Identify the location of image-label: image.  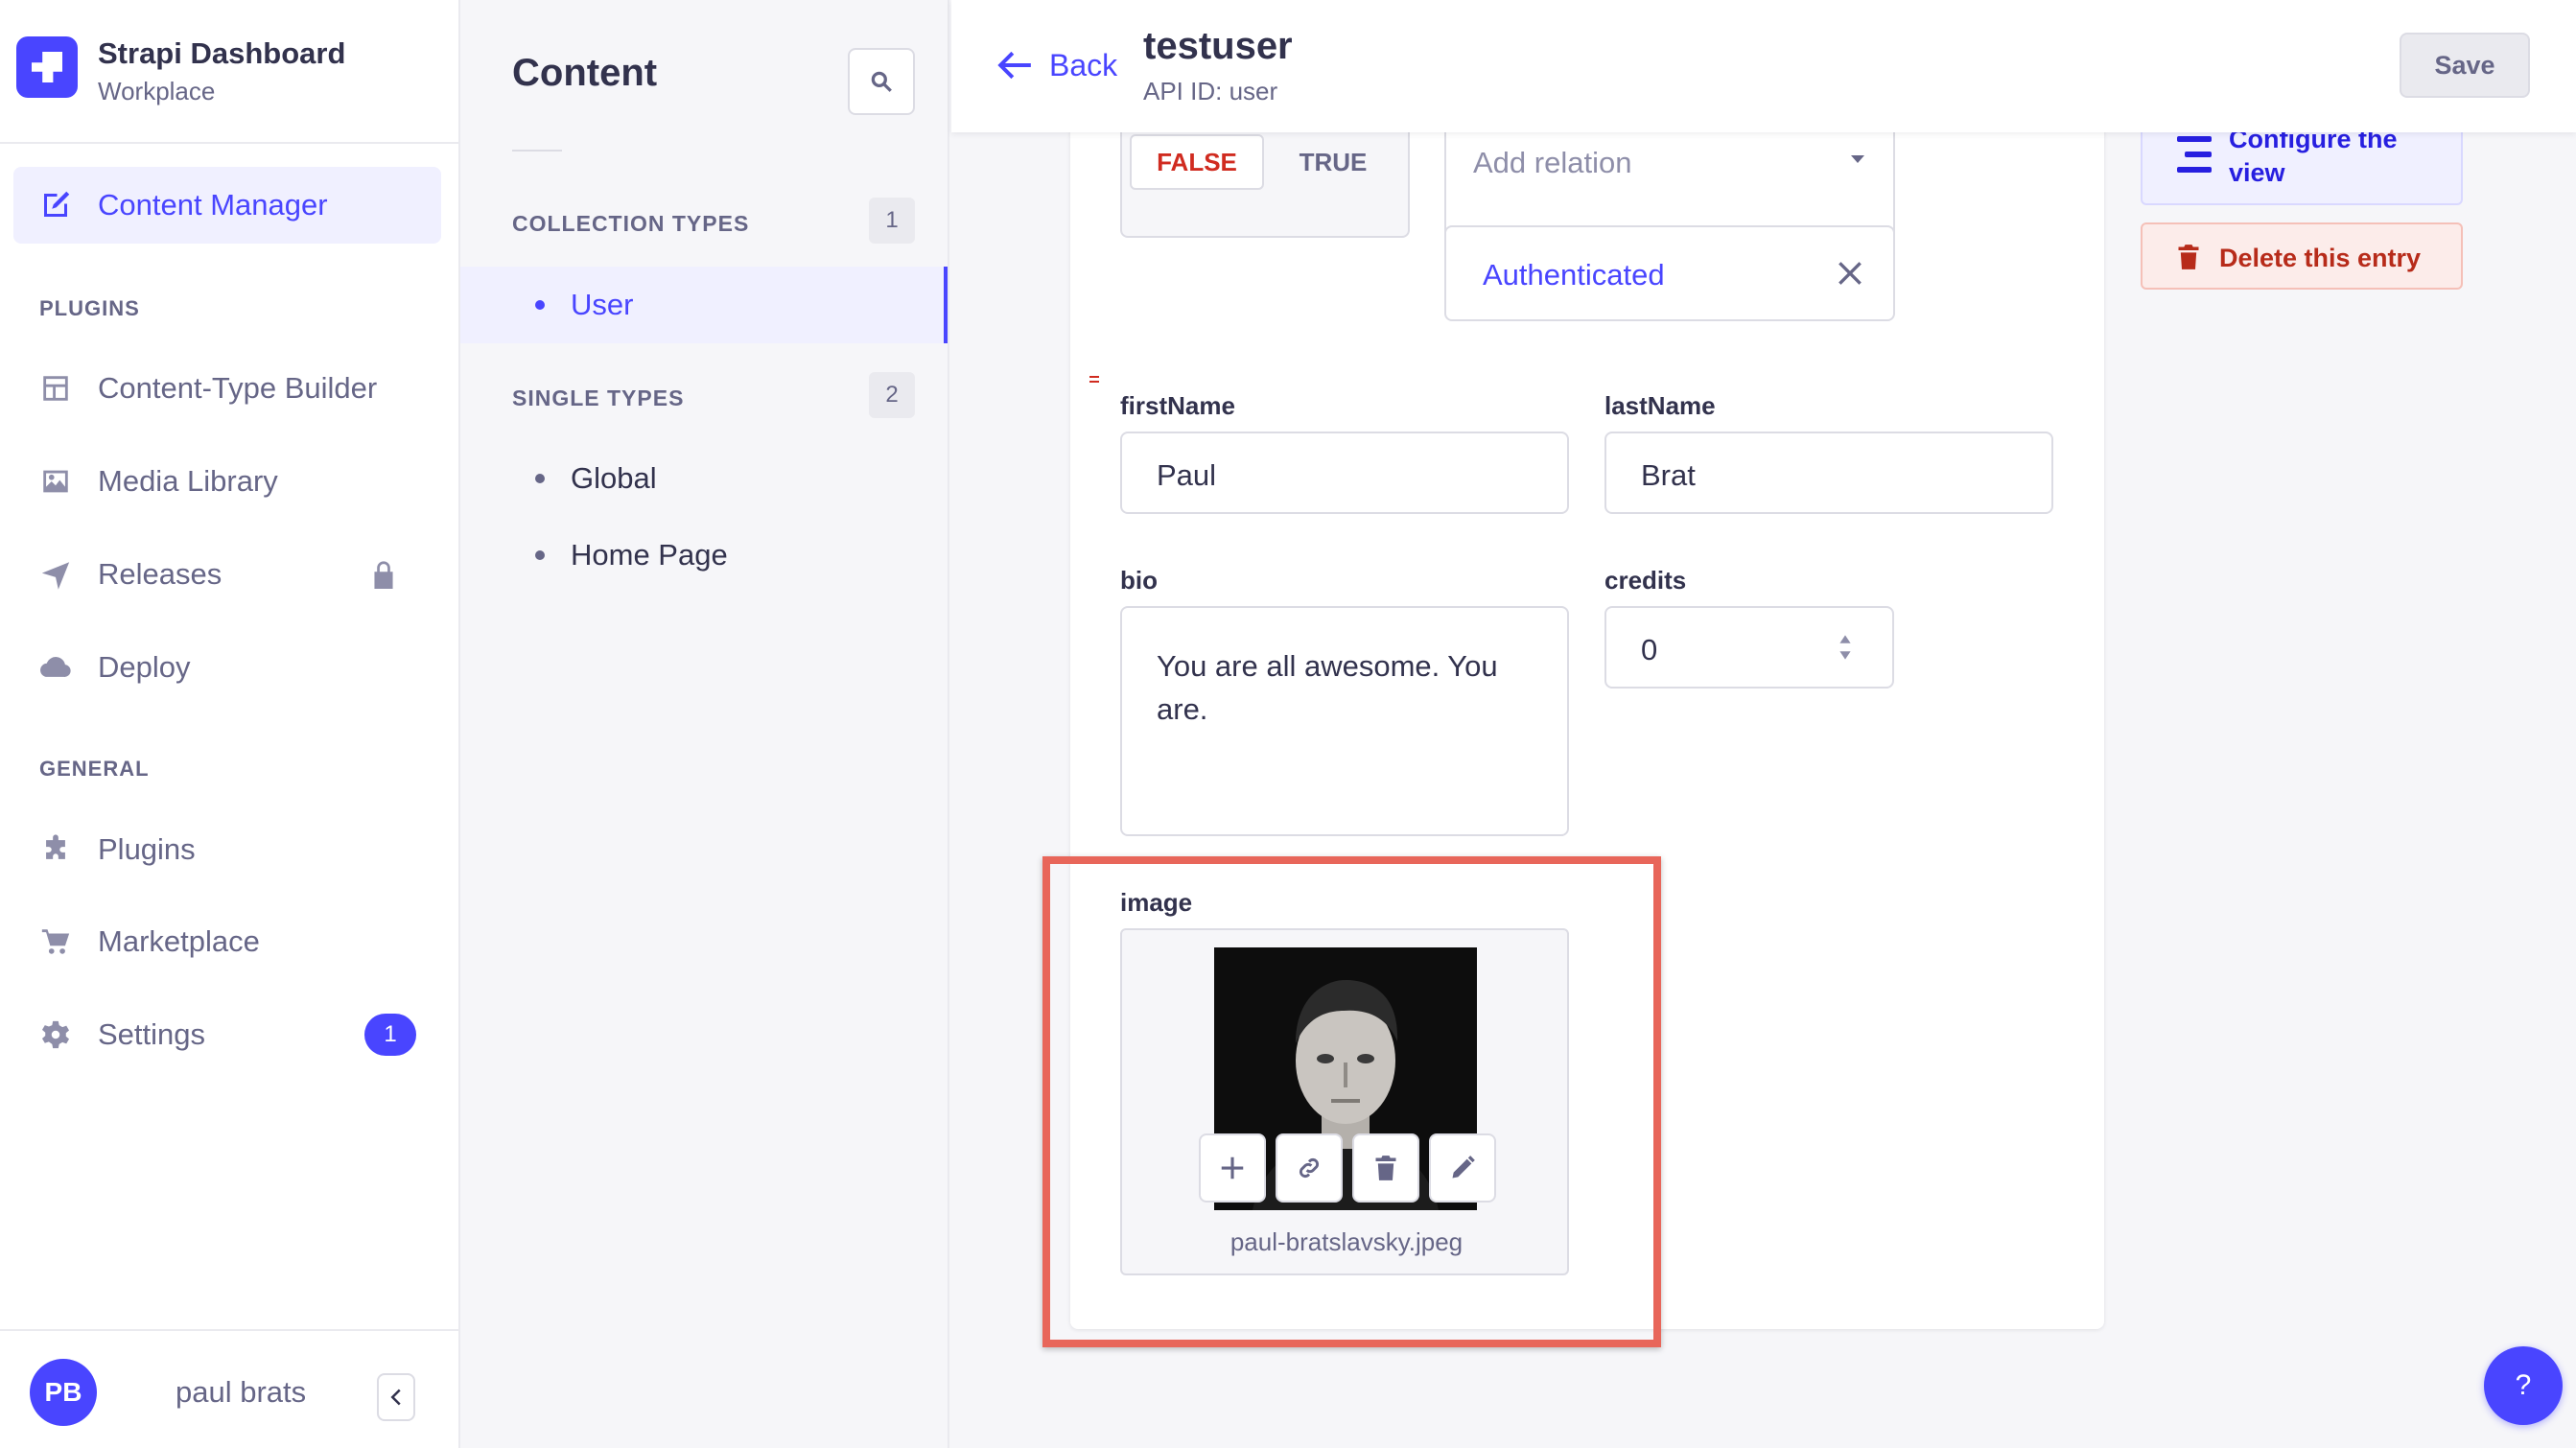
(1156, 902).